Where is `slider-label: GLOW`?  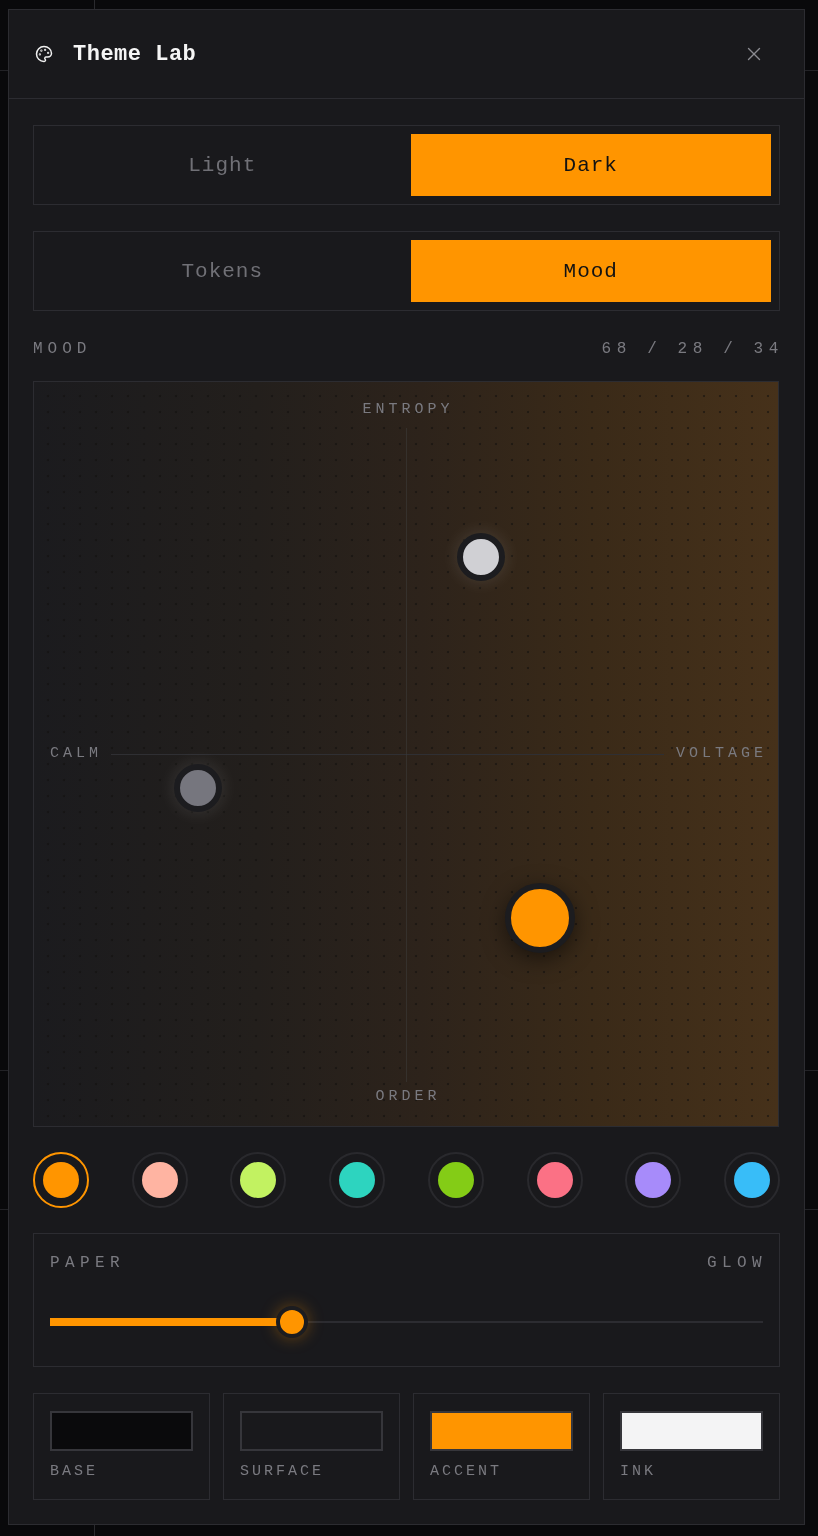
slider-label: GLOW is located at coordinates (737, 1263).